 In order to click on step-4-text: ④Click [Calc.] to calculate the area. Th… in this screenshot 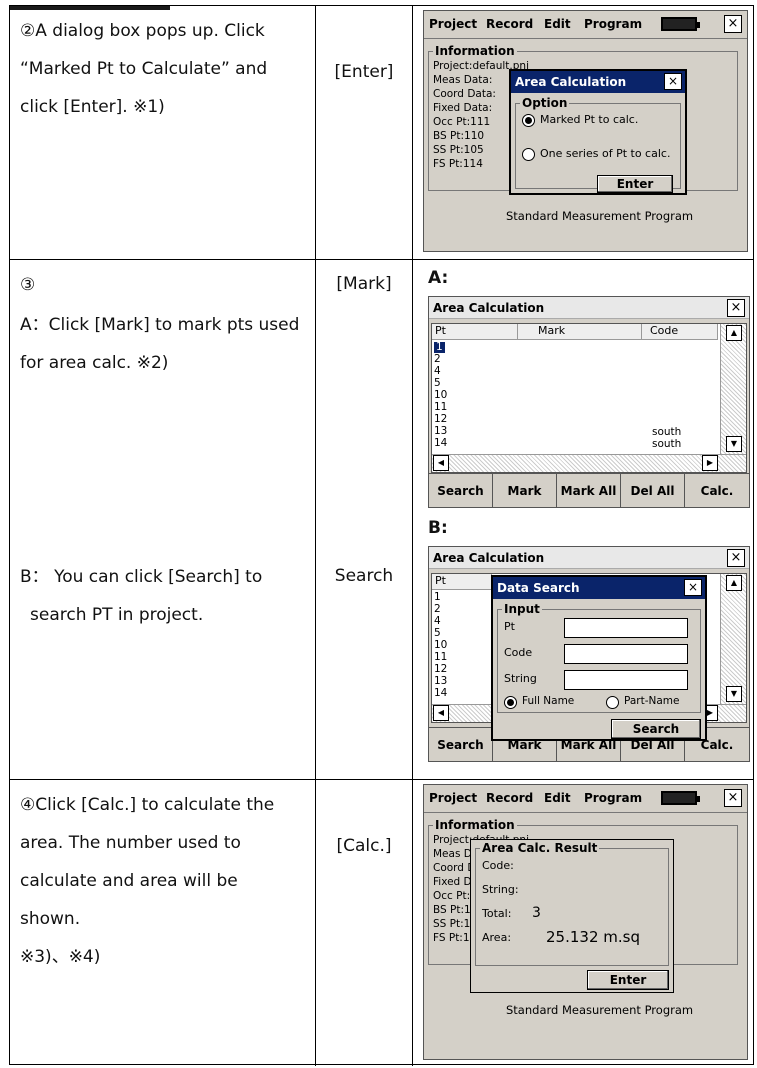, I will do `click(147, 881)`.